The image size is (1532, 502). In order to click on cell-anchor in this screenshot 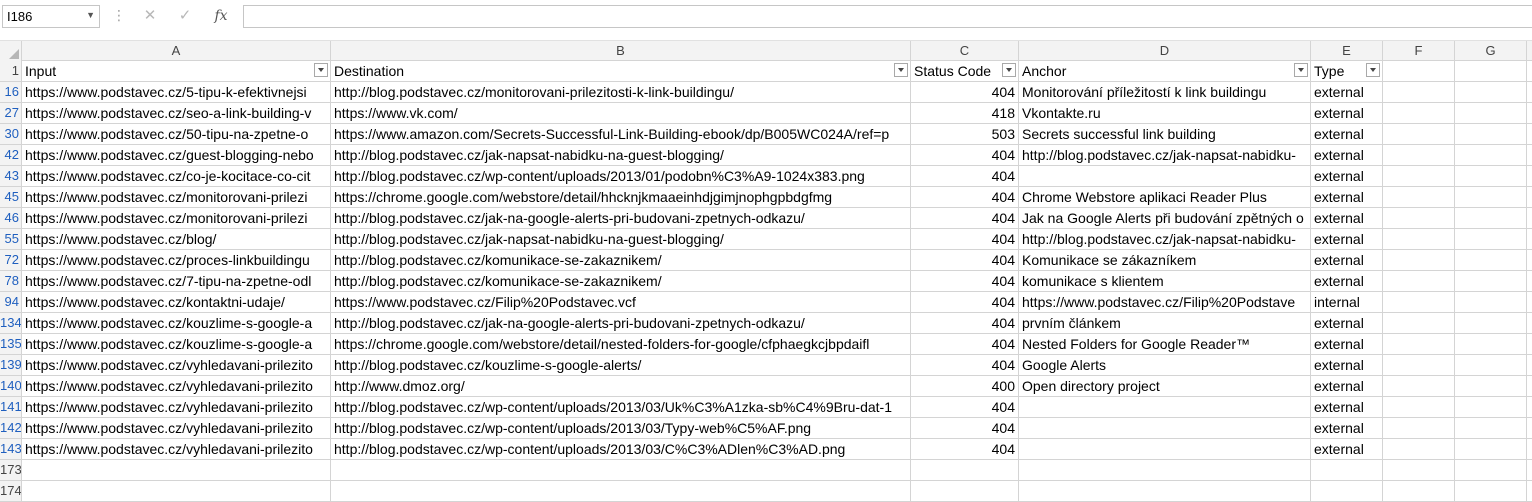, I will do `click(1165, 407)`.